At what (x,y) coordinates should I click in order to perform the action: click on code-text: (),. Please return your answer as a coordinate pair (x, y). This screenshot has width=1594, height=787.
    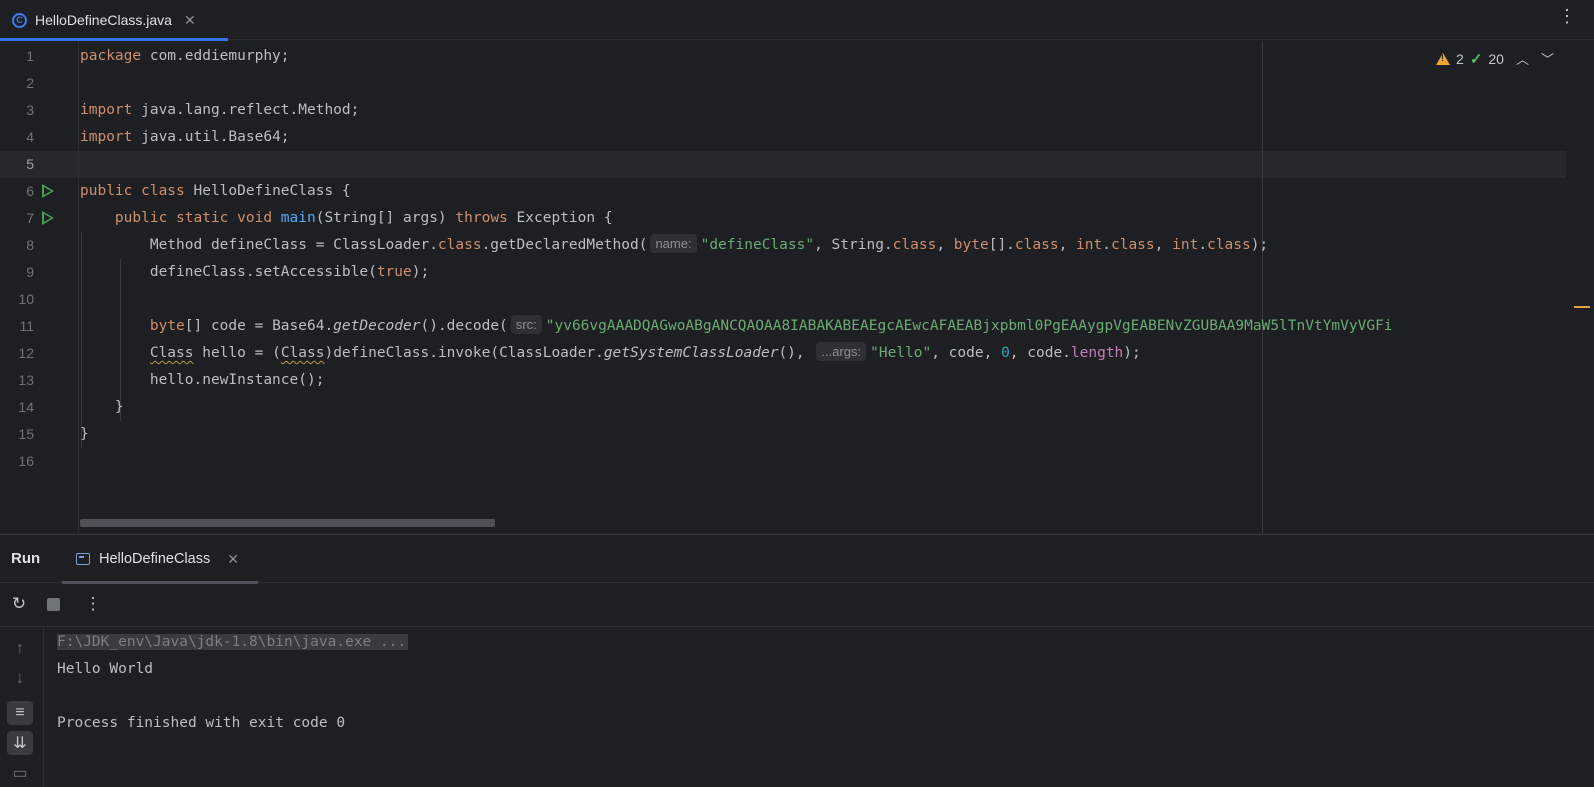
    Looking at the image, I should click on (796, 353).